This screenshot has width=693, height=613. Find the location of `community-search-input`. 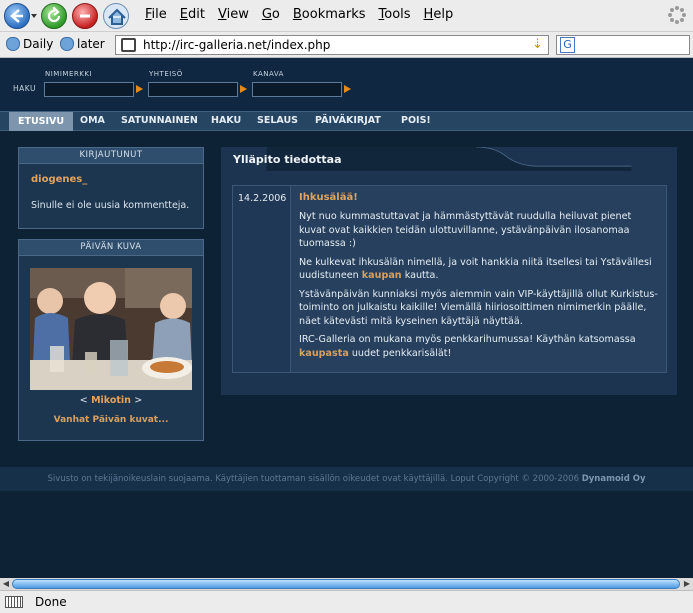

community-search-input is located at coordinates (193, 89).